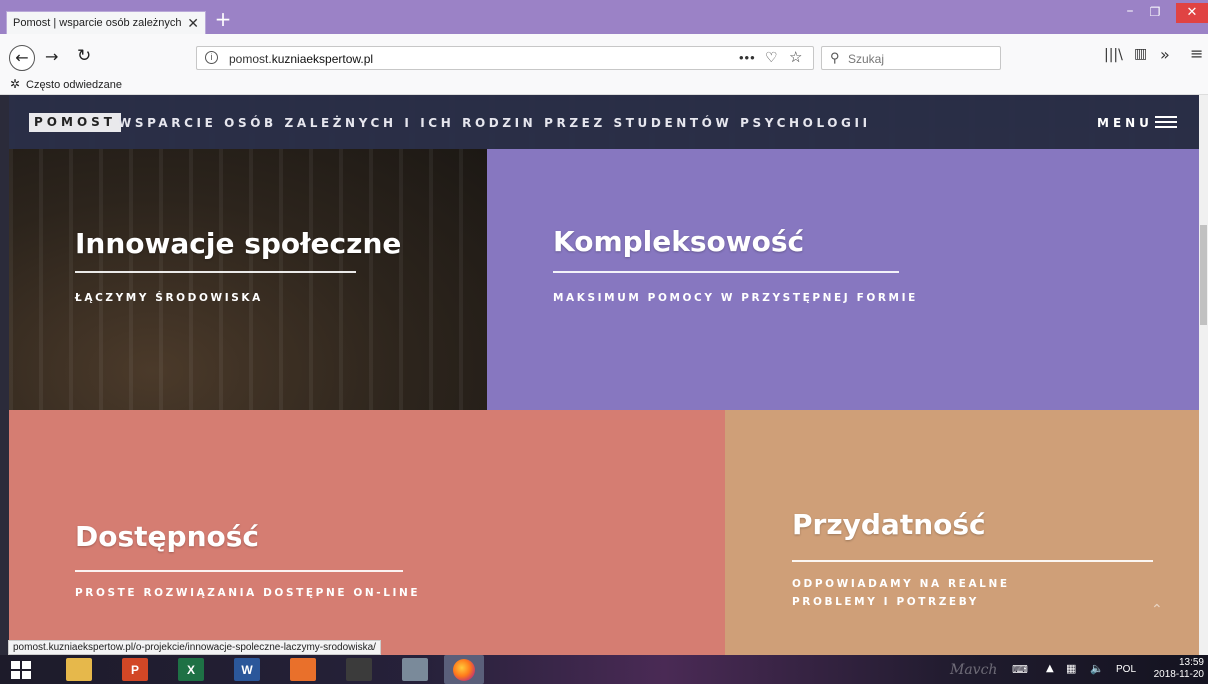 The width and height of the screenshot is (1208, 684). What do you see at coordinates (1071, 668) in the screenshot?
I see `network-icon: ▦` at bounding box center [1071, 668].